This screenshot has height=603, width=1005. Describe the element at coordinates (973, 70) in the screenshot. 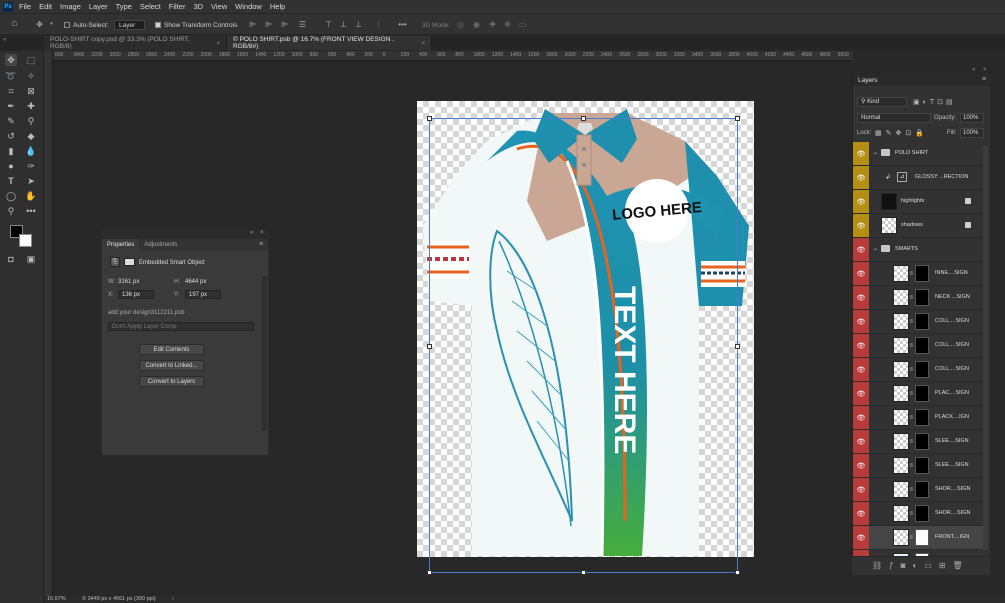

I see `collapse-icon: «` at that location.